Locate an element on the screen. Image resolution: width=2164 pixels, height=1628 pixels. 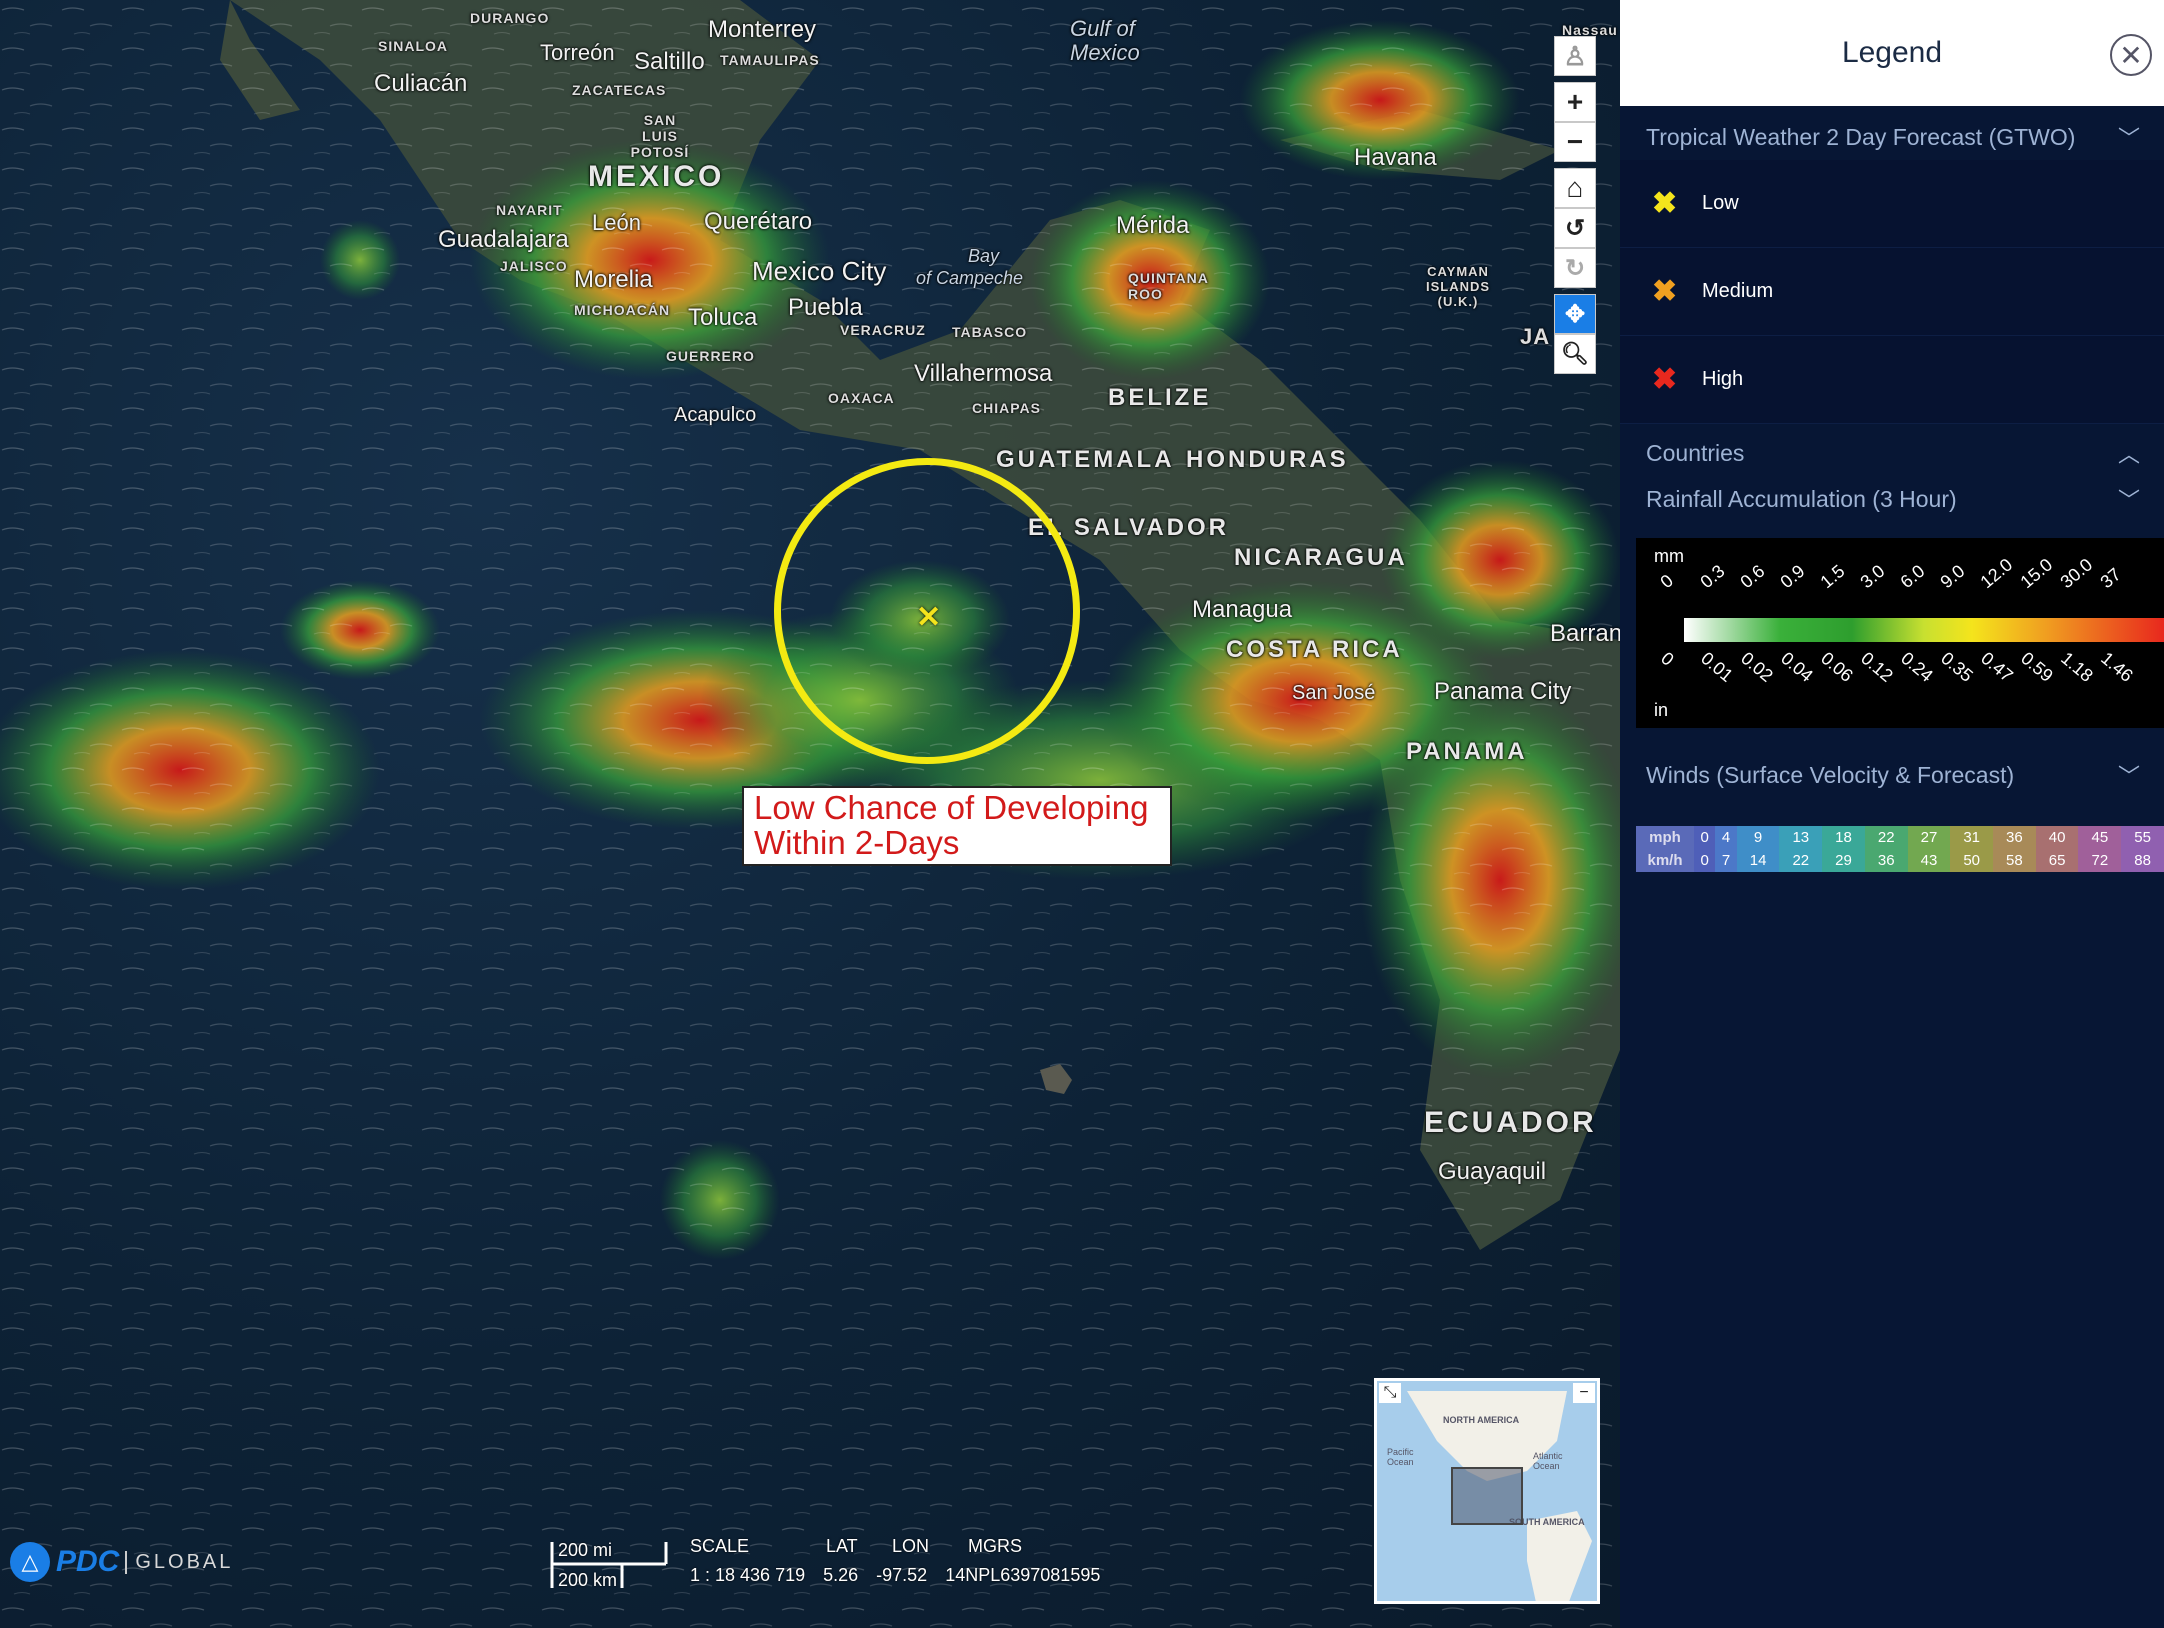
rain-mm-tick: 9.0 is located at coordinates (1952, 576).